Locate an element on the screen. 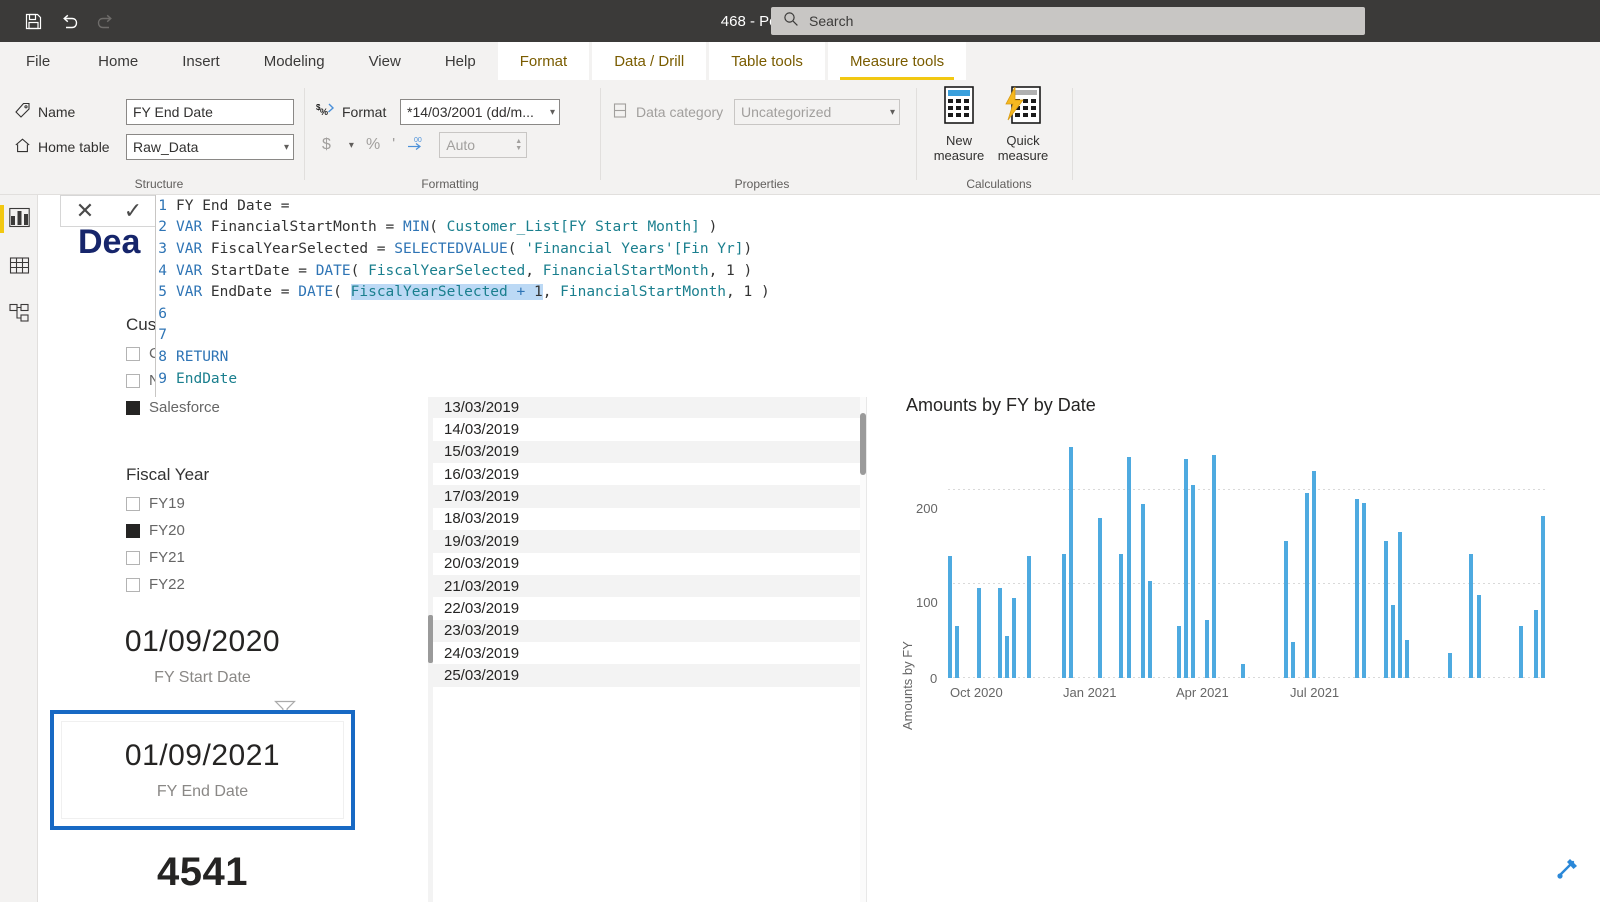  table-row: 19/03/2019 is located at coordinates (647, 541).